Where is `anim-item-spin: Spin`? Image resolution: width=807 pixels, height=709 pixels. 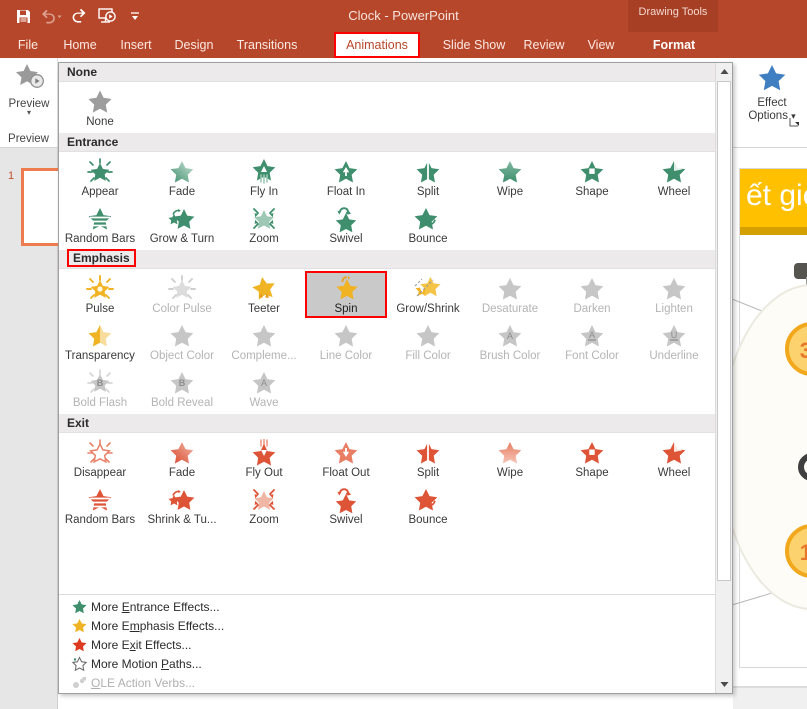 anim-item-spin: Spin is located at coordinates (346, 294).